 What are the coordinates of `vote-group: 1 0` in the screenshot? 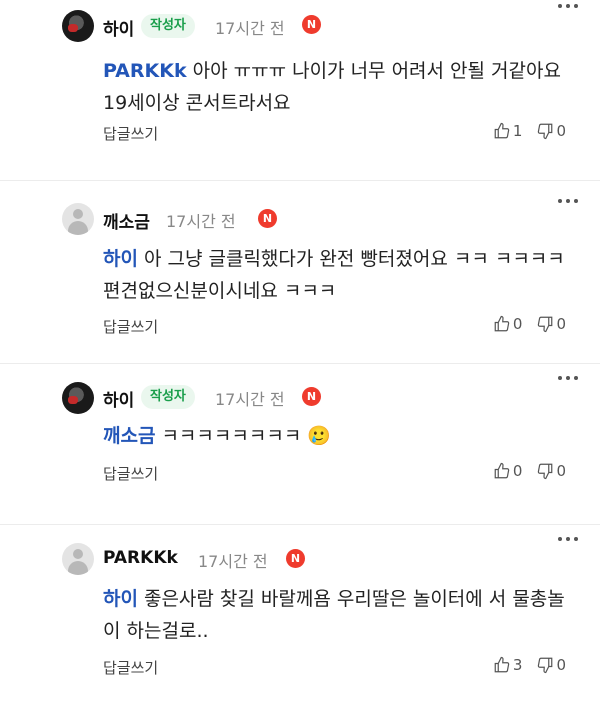 It's located at (522, 131).